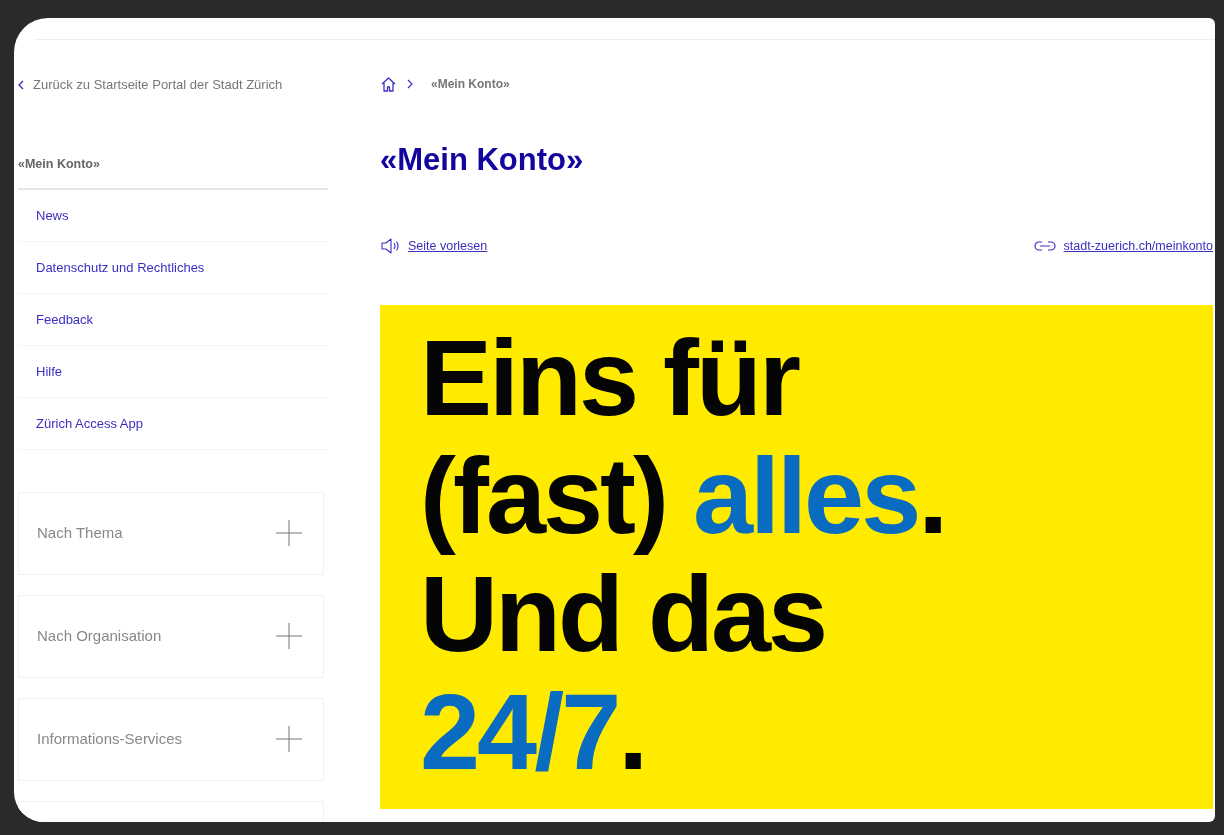  I want to click on back-link: Zurück zu Startseite Portal der Stadt Zürich, so click(173, 85).